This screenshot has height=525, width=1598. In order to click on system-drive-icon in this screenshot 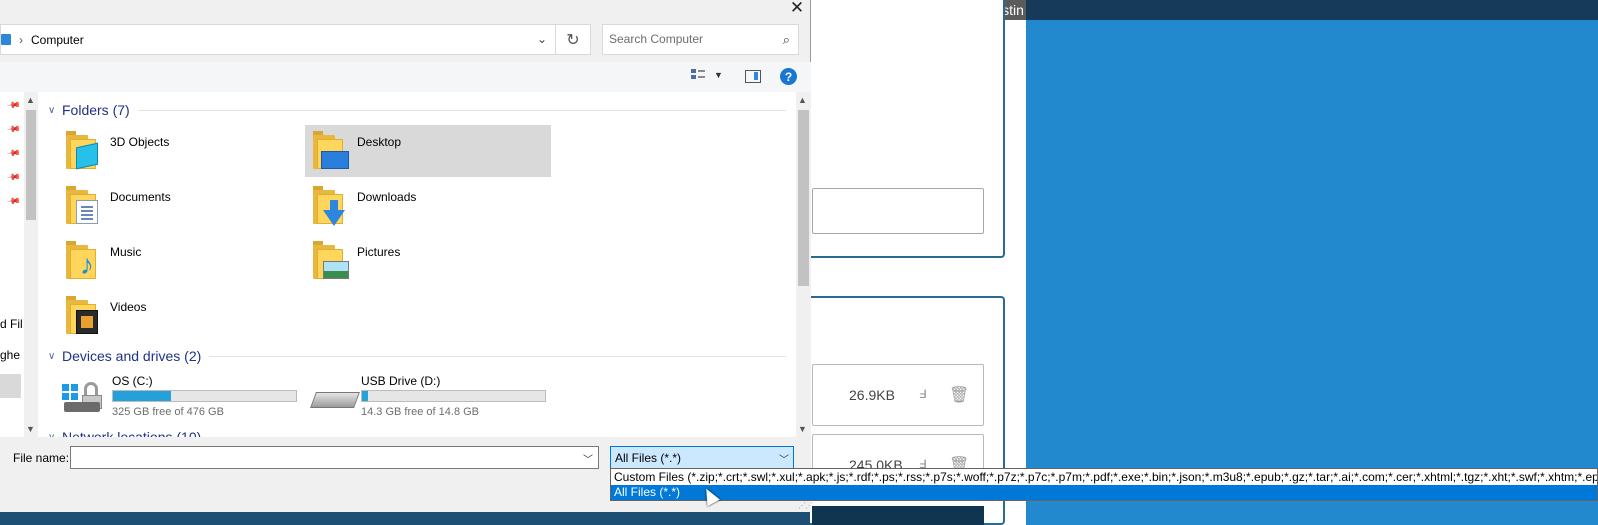, I will do `click(82, 397)`.